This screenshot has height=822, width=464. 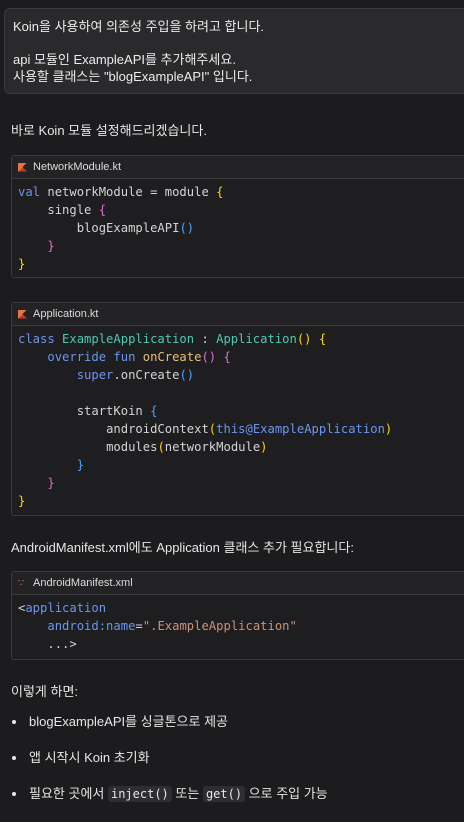 I want to click on code-token: modules, so click(x=132, y=447).